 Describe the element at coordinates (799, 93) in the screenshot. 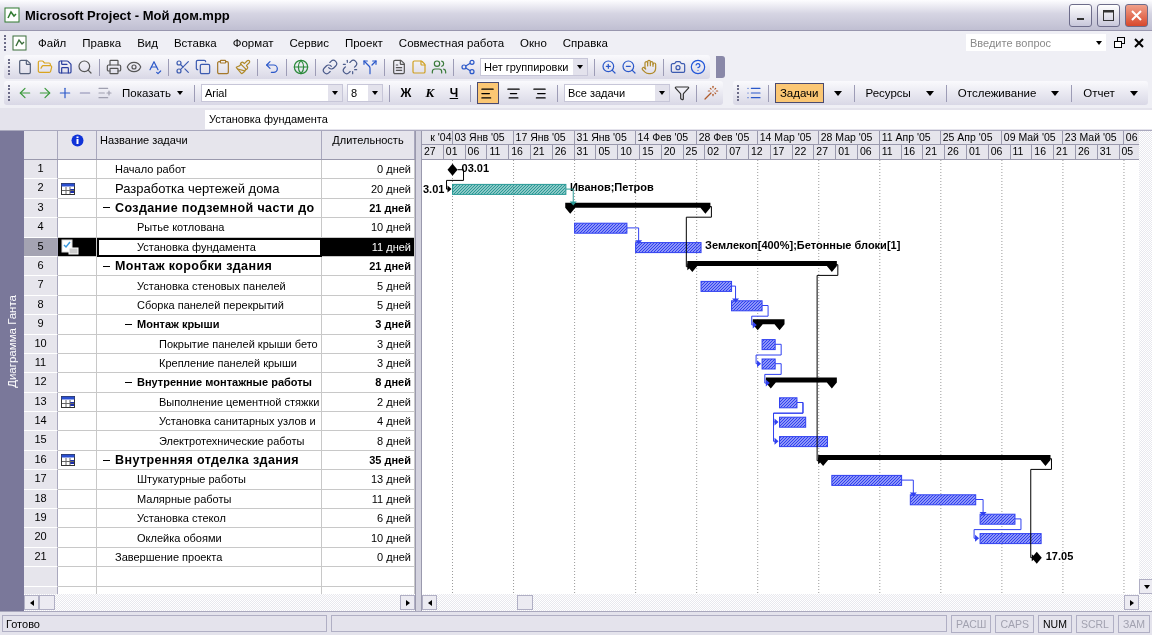

I see `guide-button: Задачи` at that location.